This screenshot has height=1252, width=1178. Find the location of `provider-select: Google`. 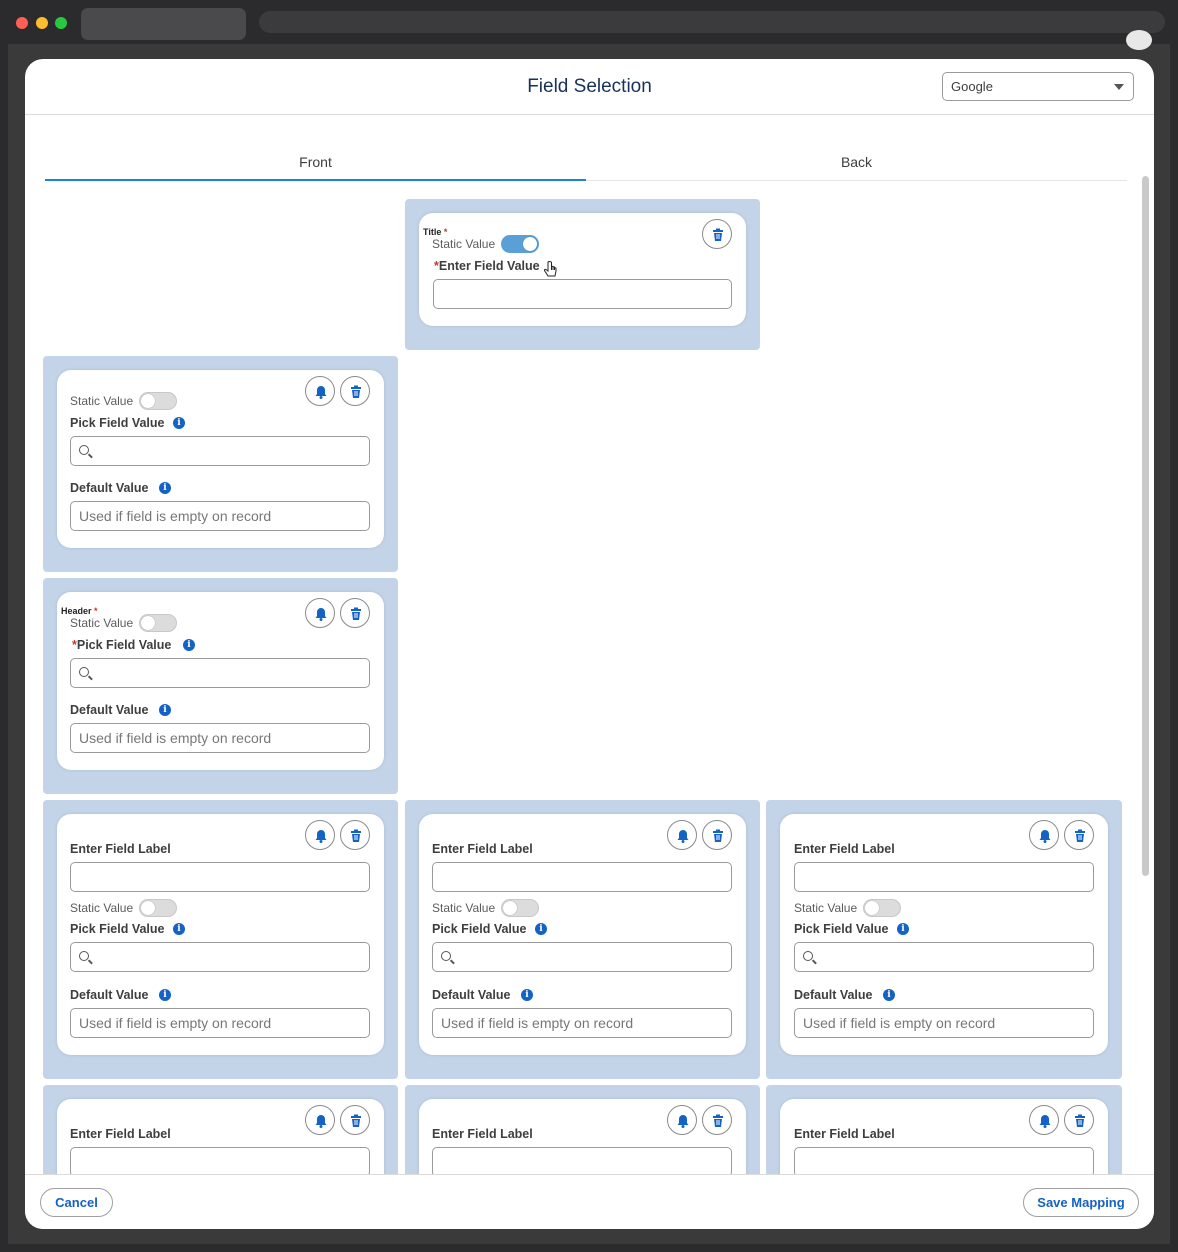

provider-select: Google is located at coordinates (1038, 86).